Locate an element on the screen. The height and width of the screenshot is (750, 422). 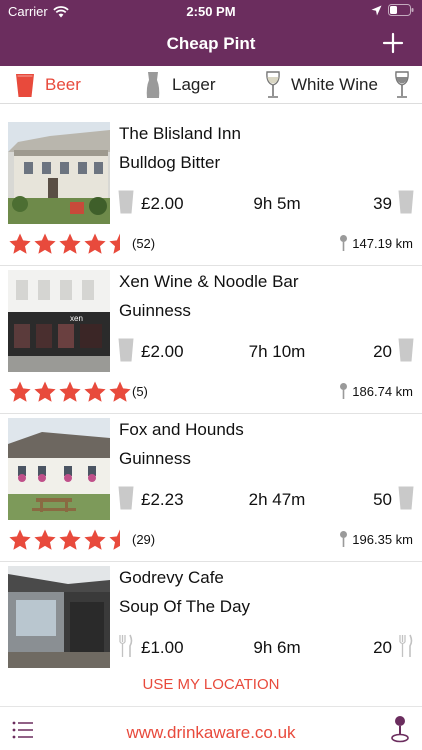
svg-text: xen is located at coordinates (76, 318).